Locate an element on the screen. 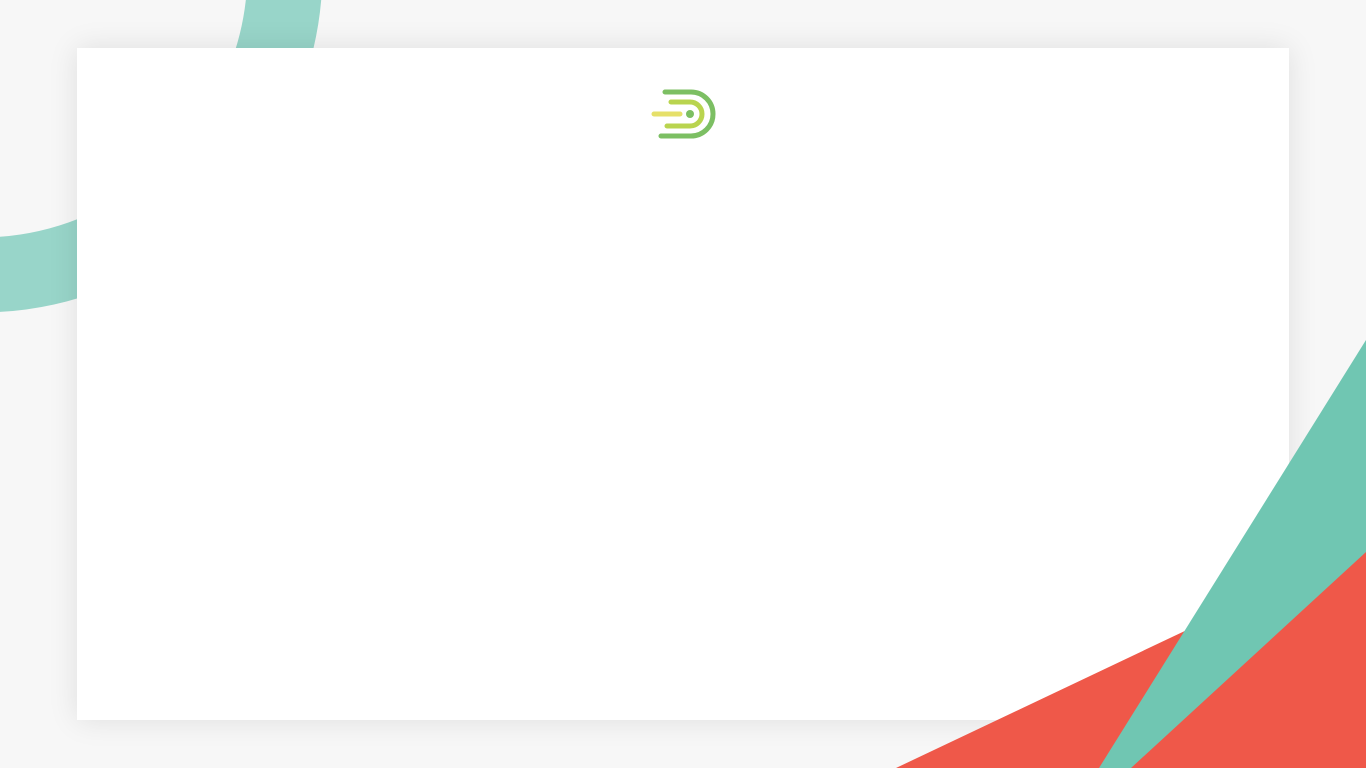  brand-logo-icon is located at coordinates (683, 114).